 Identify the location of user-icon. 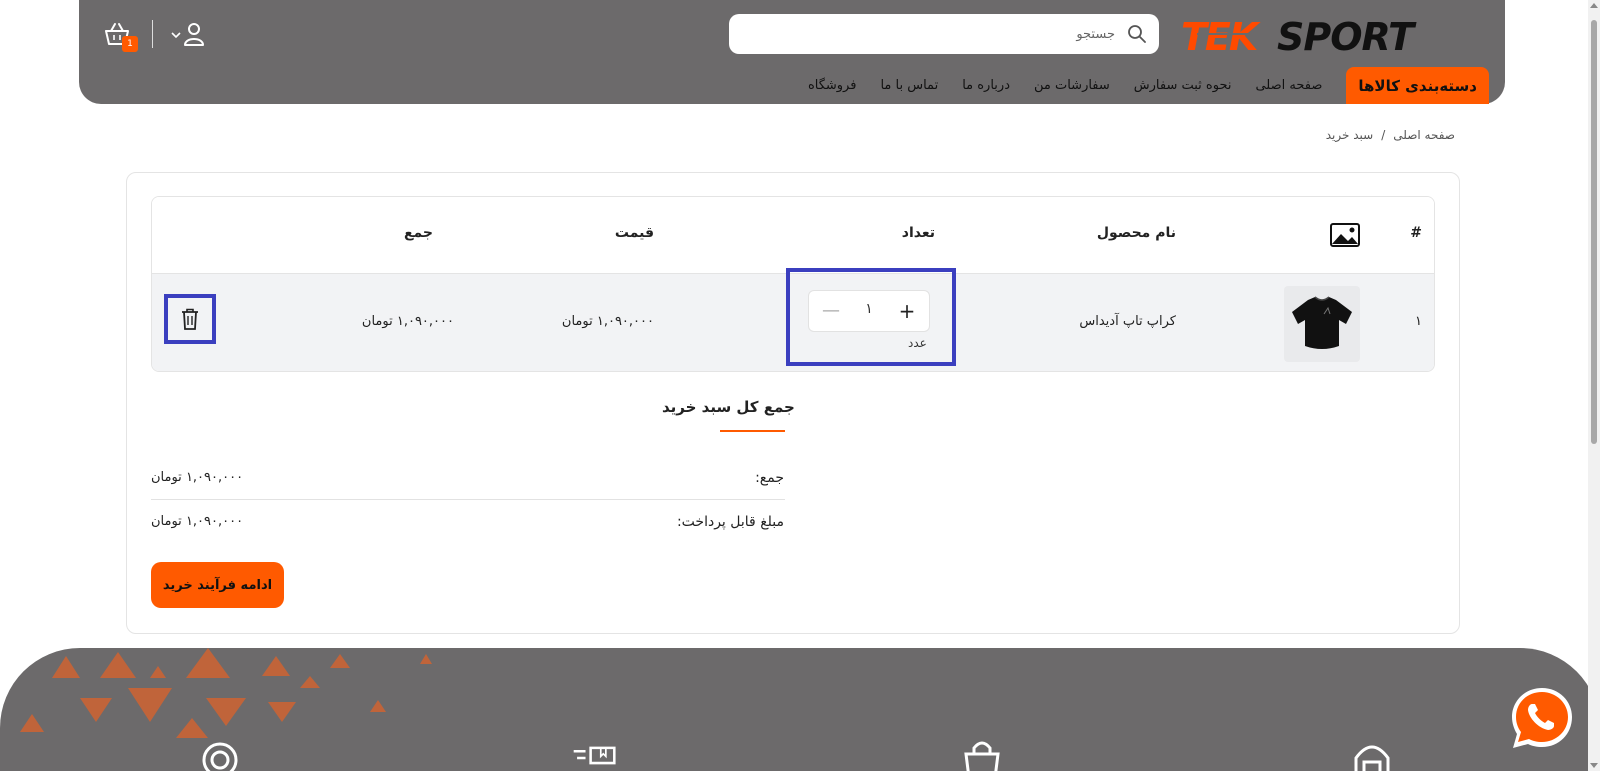
(194, 34).